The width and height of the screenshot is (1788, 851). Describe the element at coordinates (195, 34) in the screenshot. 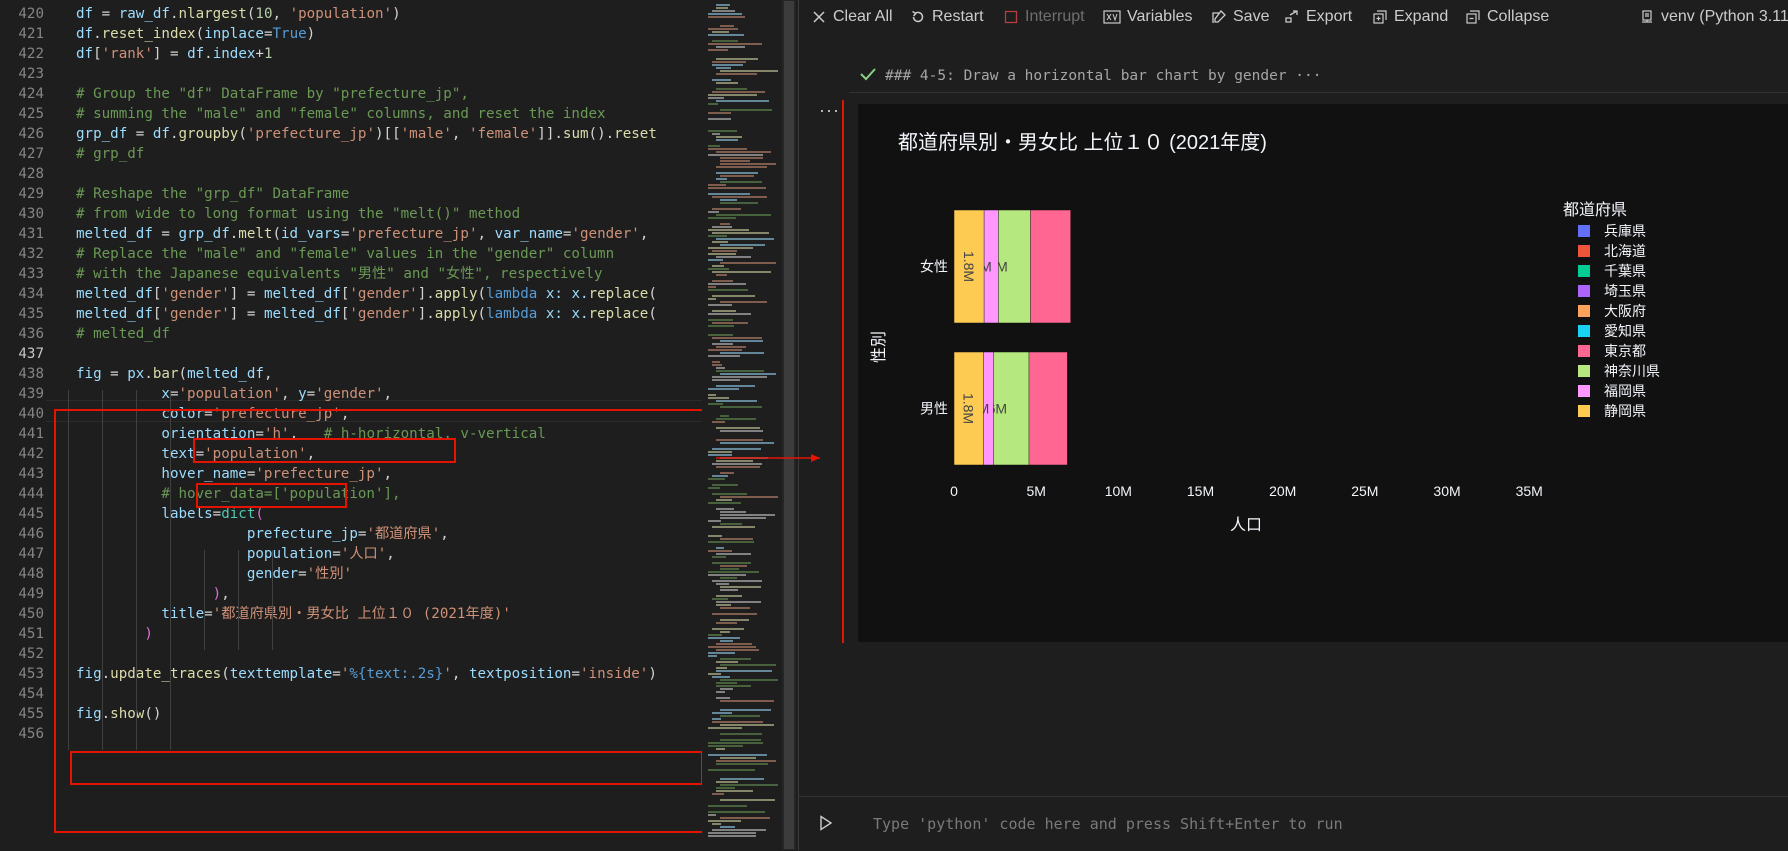

I see `line-code: df.reset_index(inplace=True)` at that location.